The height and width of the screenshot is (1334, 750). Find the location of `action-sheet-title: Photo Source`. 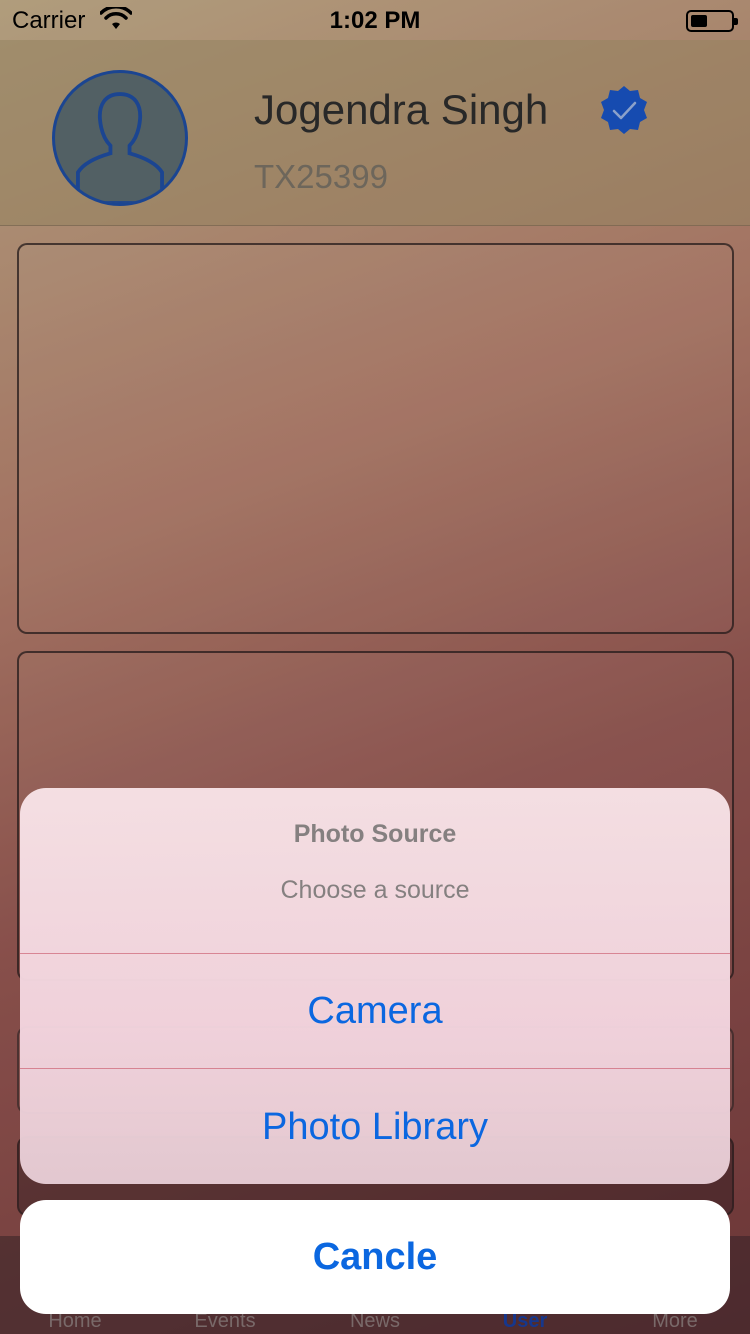

action-sheet-title: Photo Source is located at coordinates (375, 834).